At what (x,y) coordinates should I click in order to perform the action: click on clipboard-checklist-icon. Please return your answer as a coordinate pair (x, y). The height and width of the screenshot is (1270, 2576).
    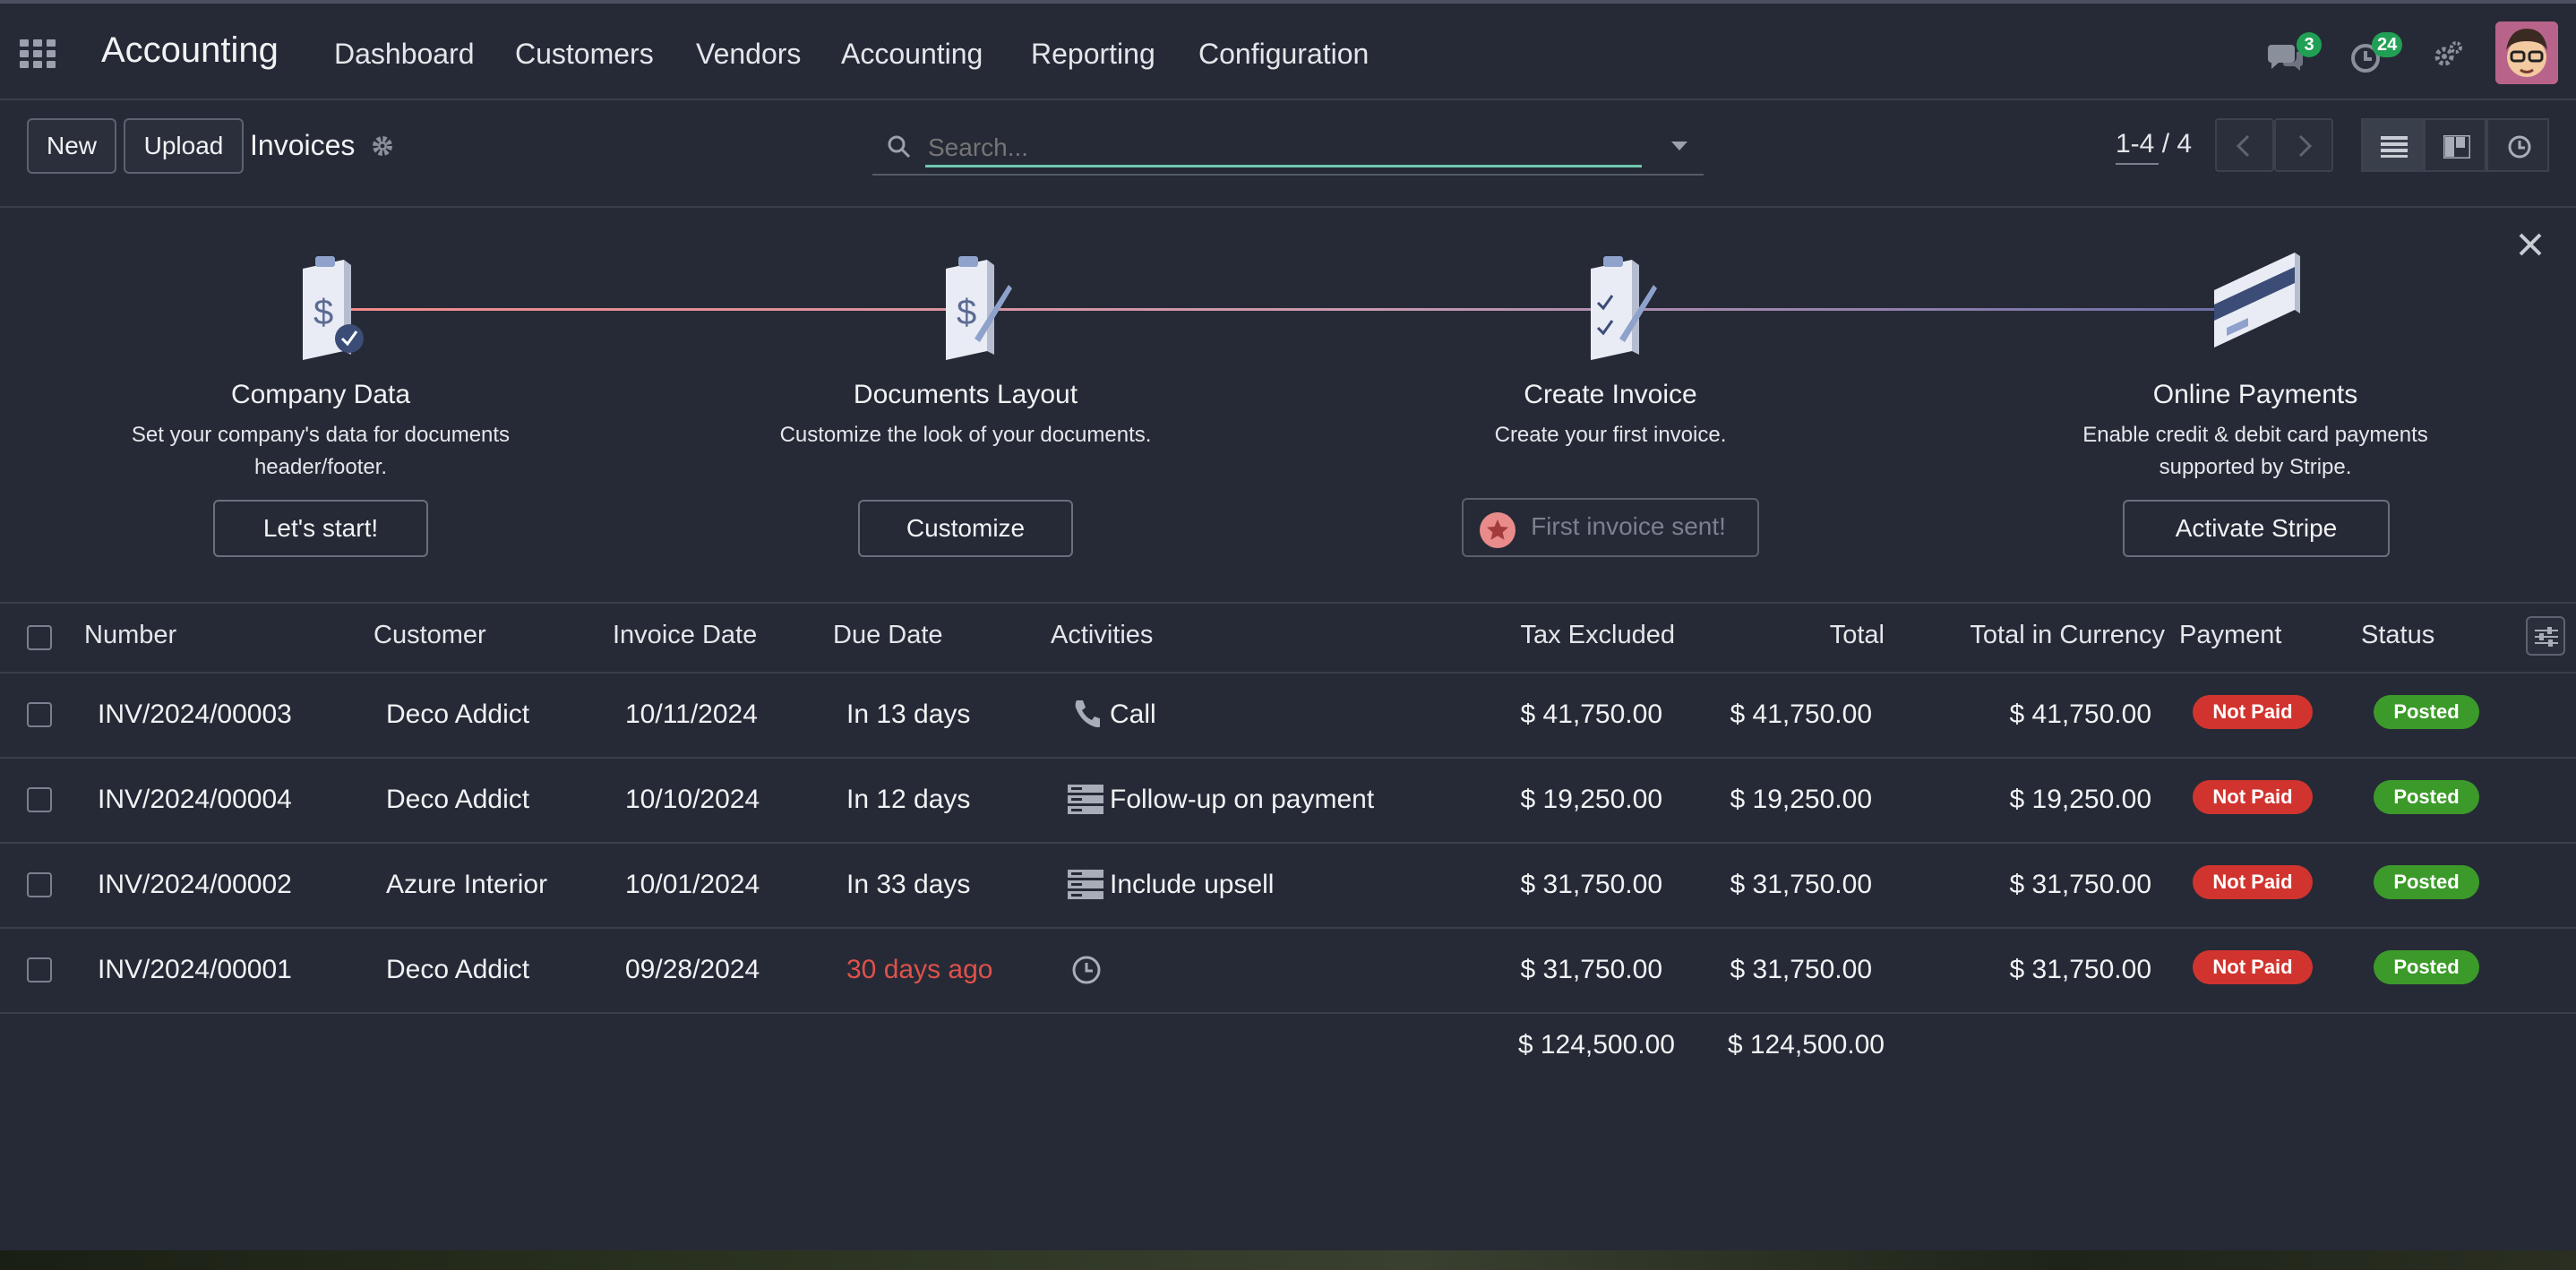
    Looking at the image, I should click on (1624, 308).